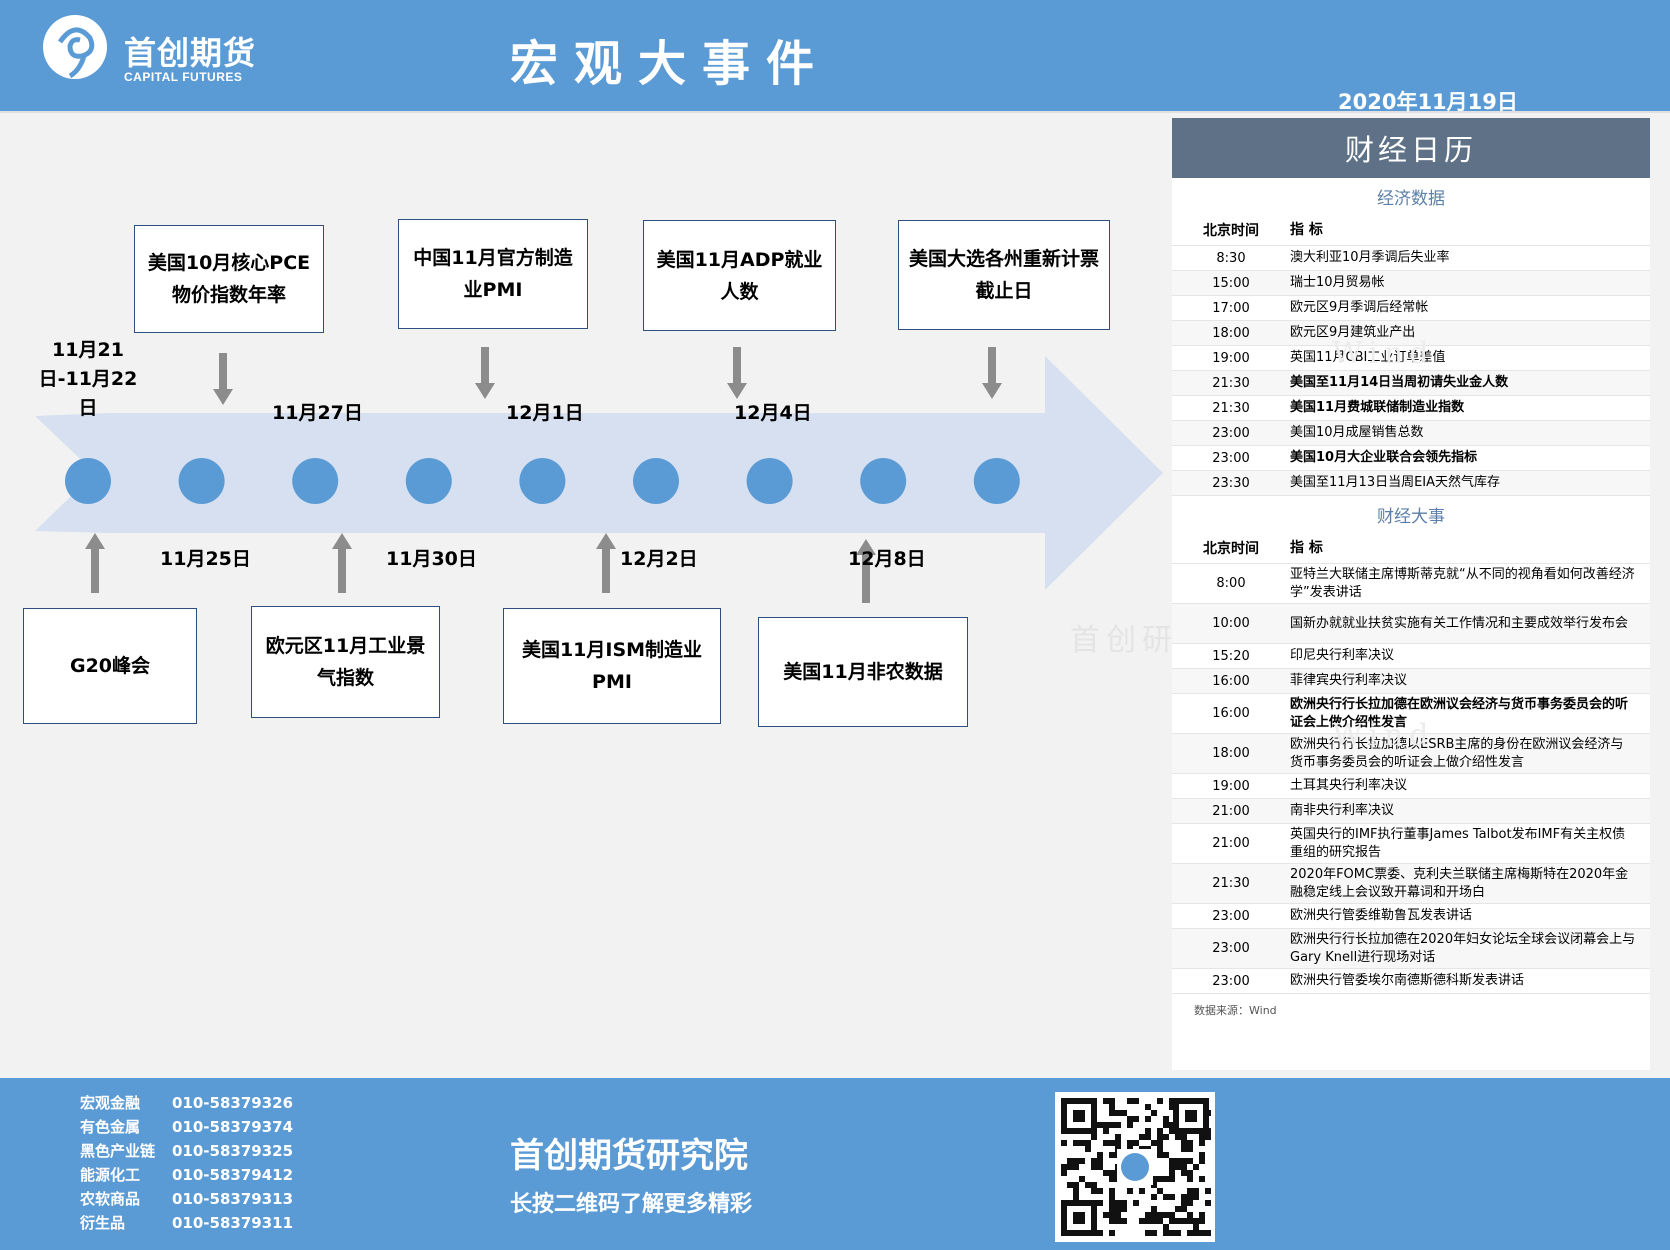  I want to click on econ-row: 21:30 美国至11月14日当周初请失业金人数, so click(1411, 383).